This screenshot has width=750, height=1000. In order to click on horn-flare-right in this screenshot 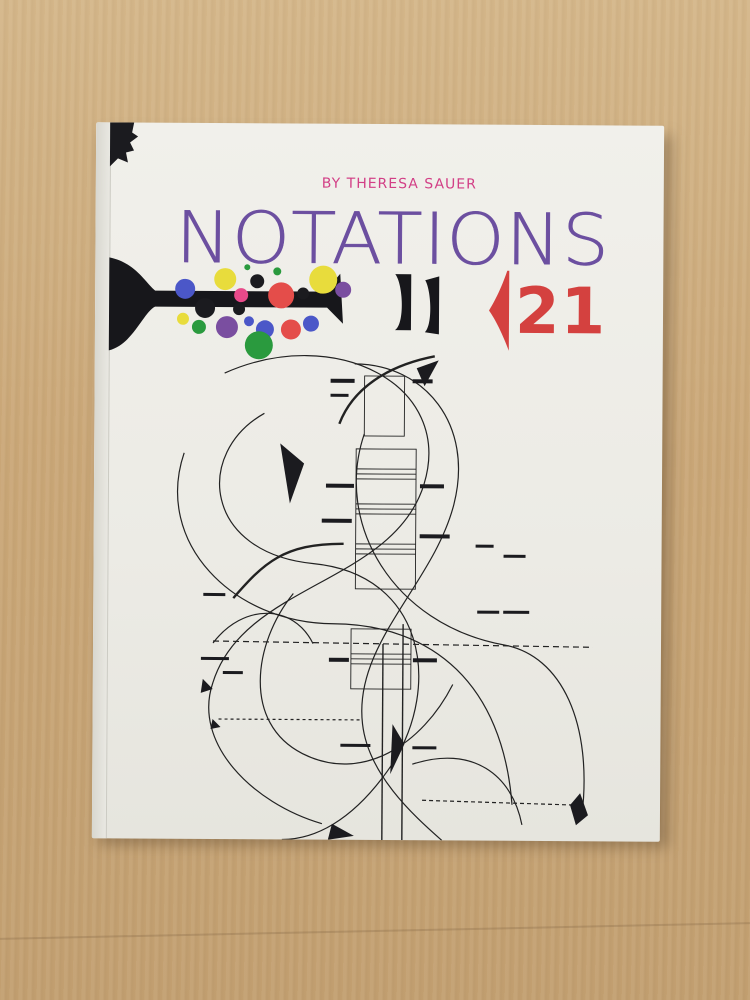, I will do `click(403, 302)`.